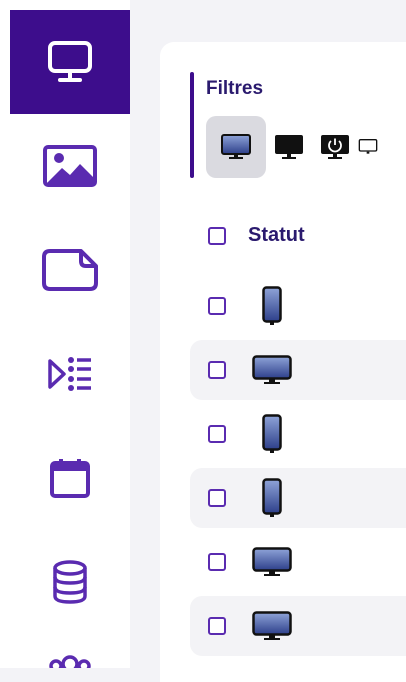 The image size is (406, 682). I want to click on screen-on-icon, so click(236, 146).